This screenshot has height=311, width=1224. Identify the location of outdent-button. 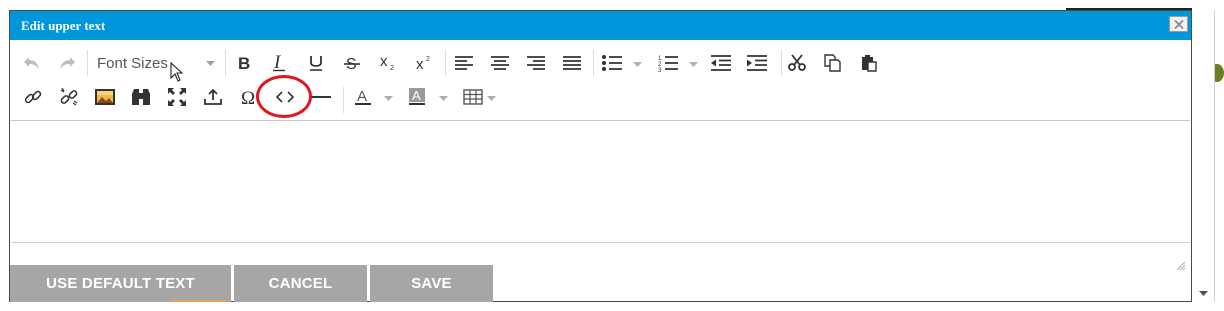
(721, 63).